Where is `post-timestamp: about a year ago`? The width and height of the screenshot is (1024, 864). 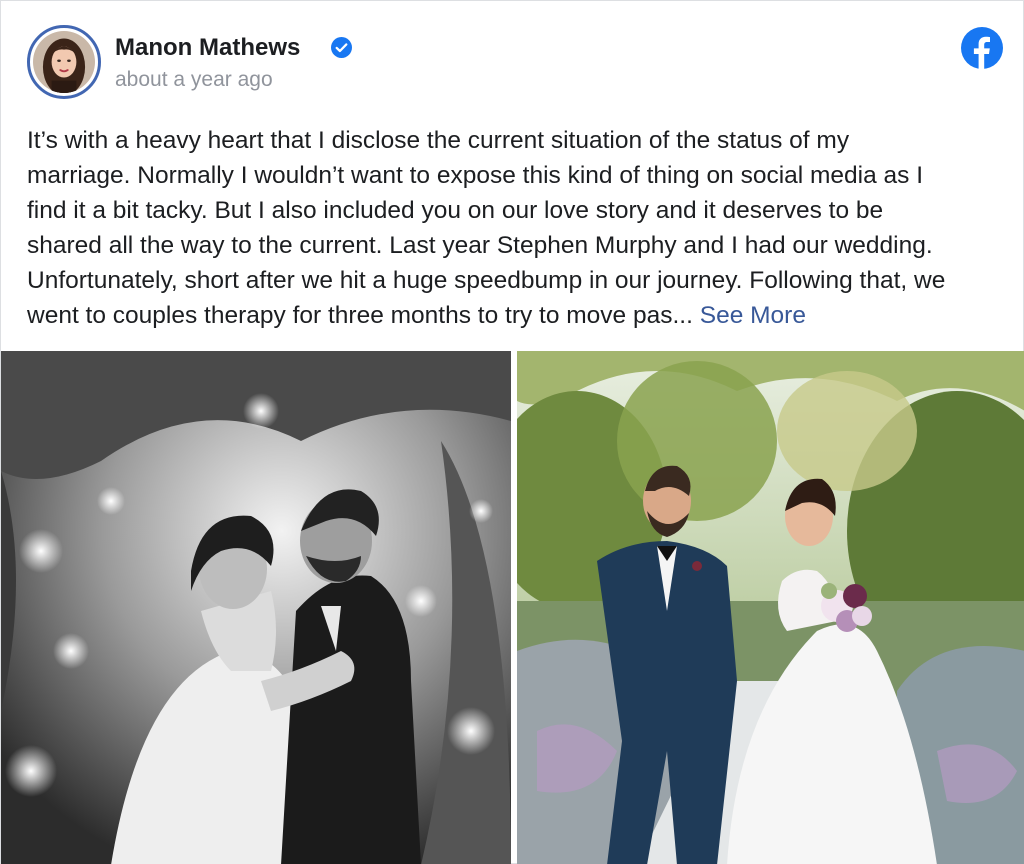
post-timestamp: about a year ago is located at coordinates (194, 80).